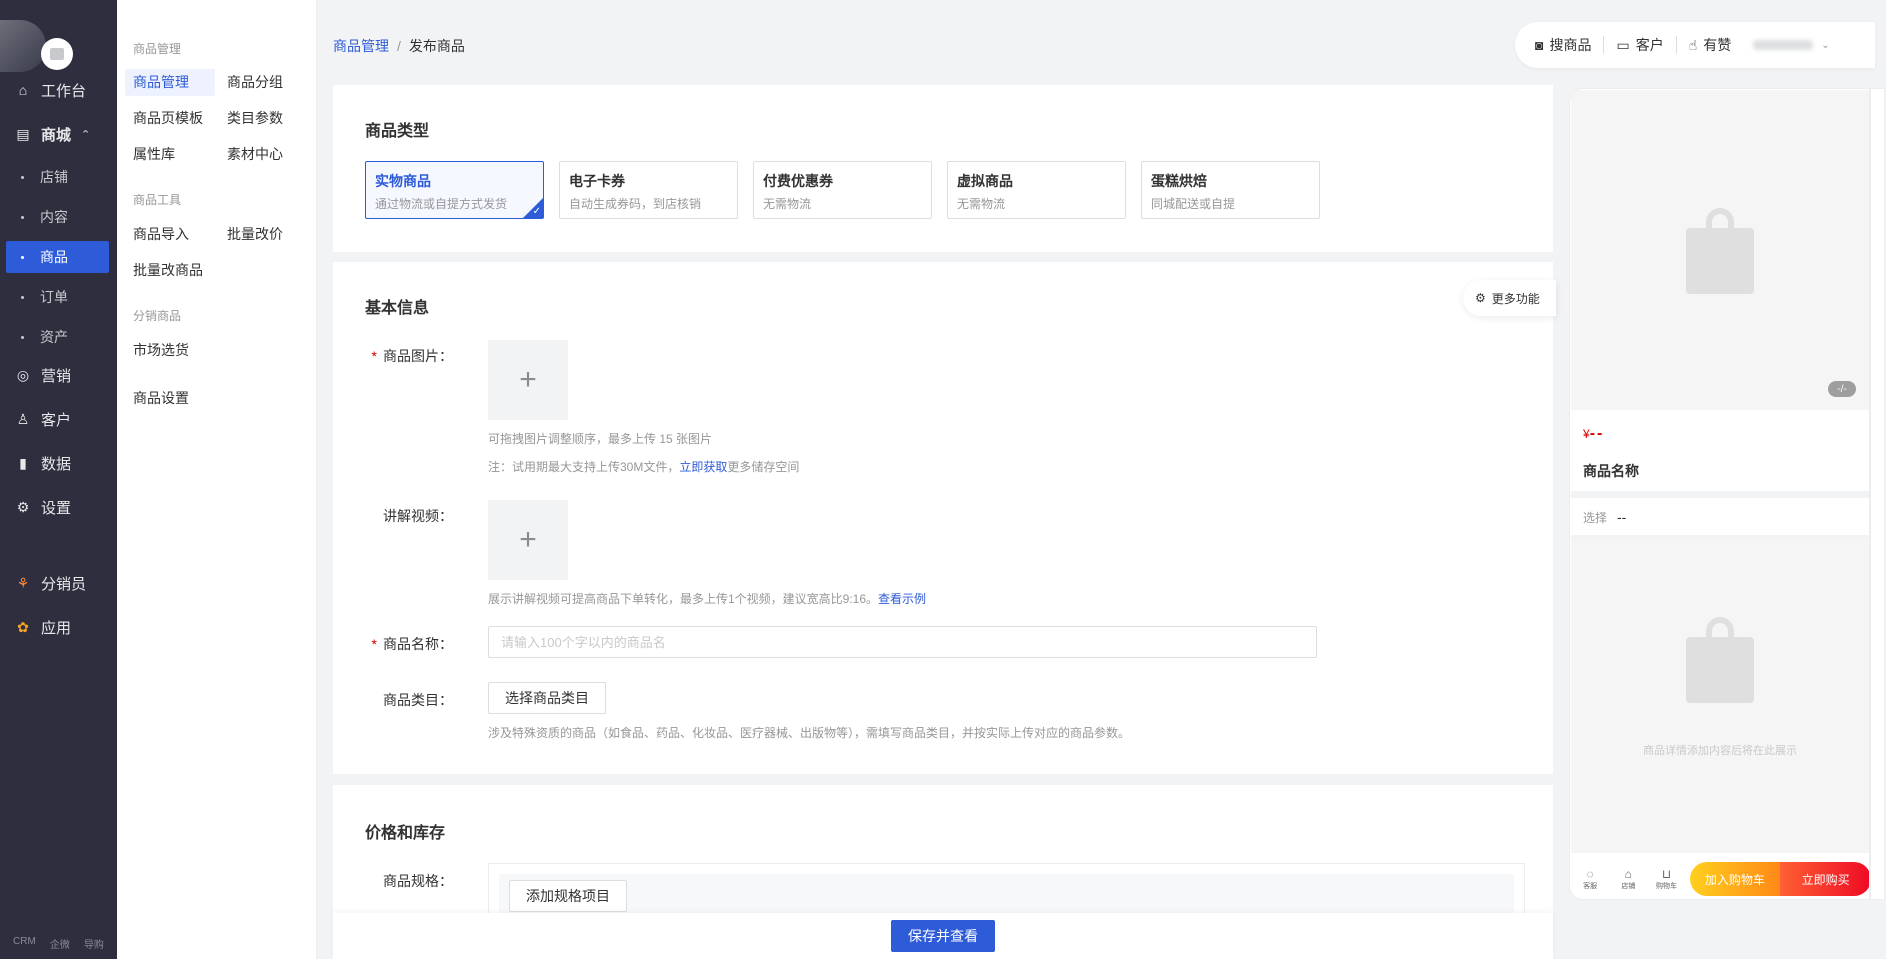  Describe the element at coordinates (1735, 879) in the screenshot. I see `add-to-cart-button: 加入购物车` at that location.